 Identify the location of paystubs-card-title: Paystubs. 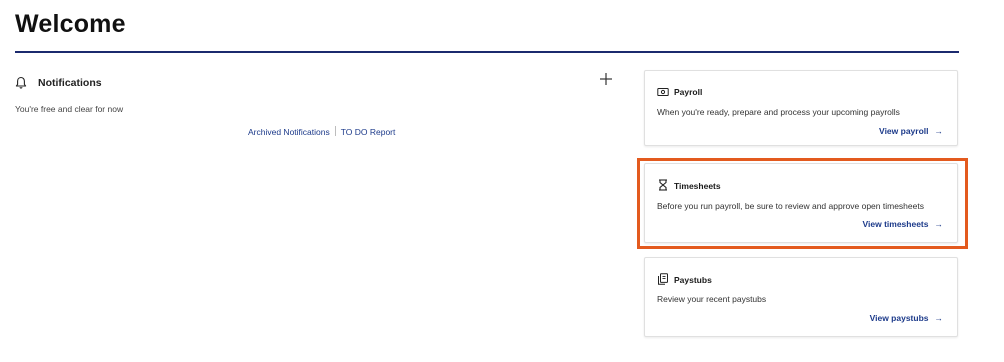
(693, 280).